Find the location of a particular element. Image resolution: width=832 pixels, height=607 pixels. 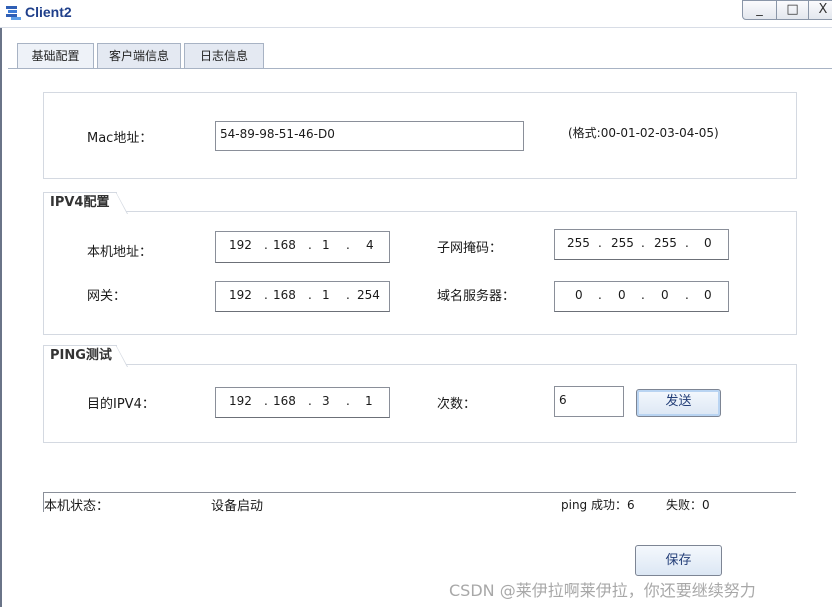

count-input: 6 is located at coordinates (589, 401).